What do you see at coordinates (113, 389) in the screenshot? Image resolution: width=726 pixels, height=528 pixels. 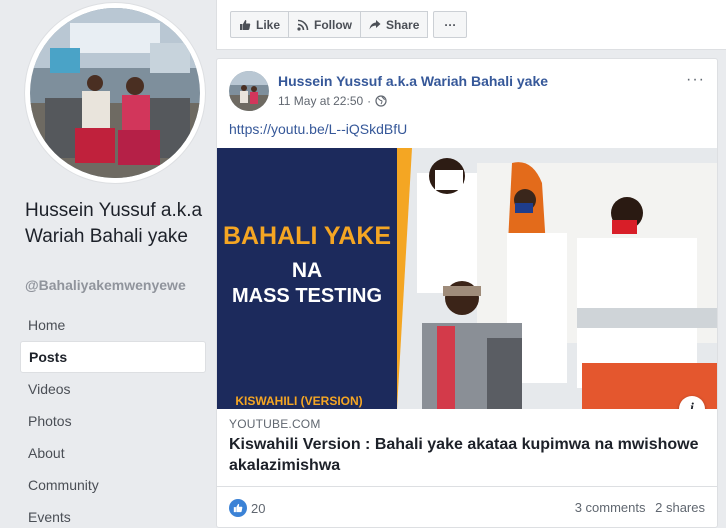 I see `nav-item-videos: Videos` at bounding box center [113, 389].